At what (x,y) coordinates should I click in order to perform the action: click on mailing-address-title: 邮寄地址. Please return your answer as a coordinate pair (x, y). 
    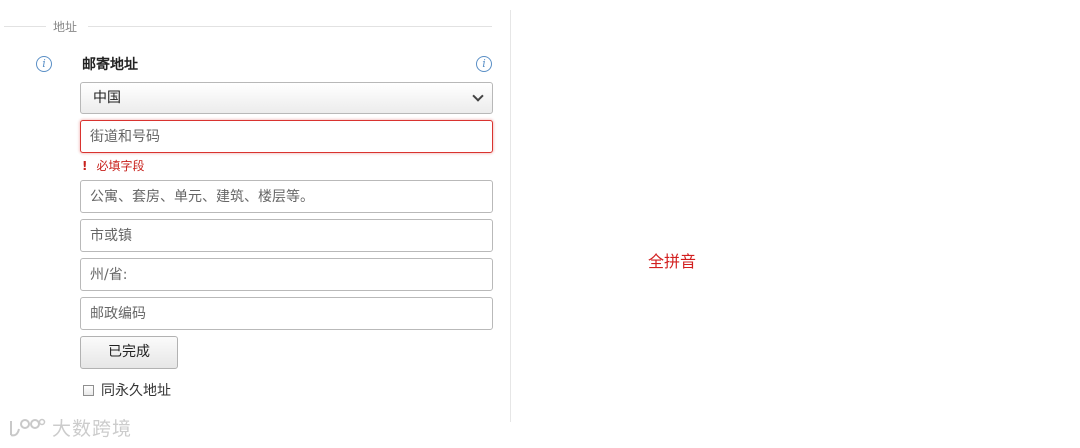
    Looking at the image, I should click on (110, 65).